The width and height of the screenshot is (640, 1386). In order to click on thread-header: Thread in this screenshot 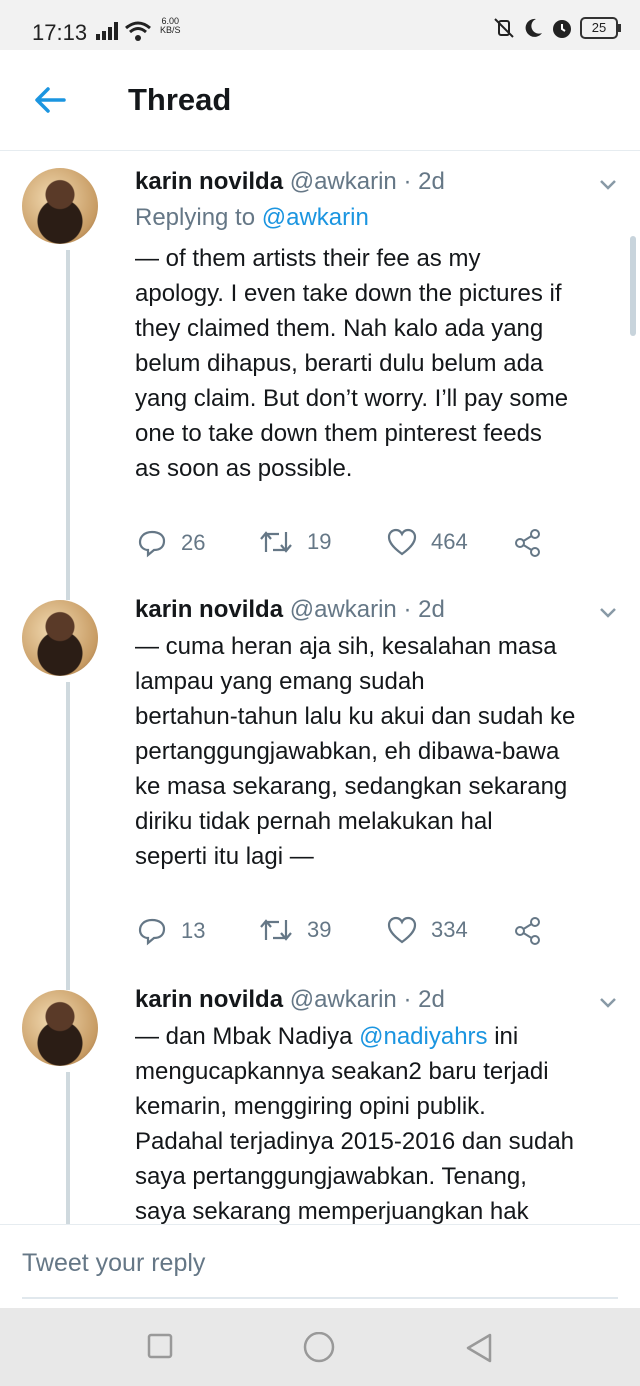, I will do `click(320, 100)`.